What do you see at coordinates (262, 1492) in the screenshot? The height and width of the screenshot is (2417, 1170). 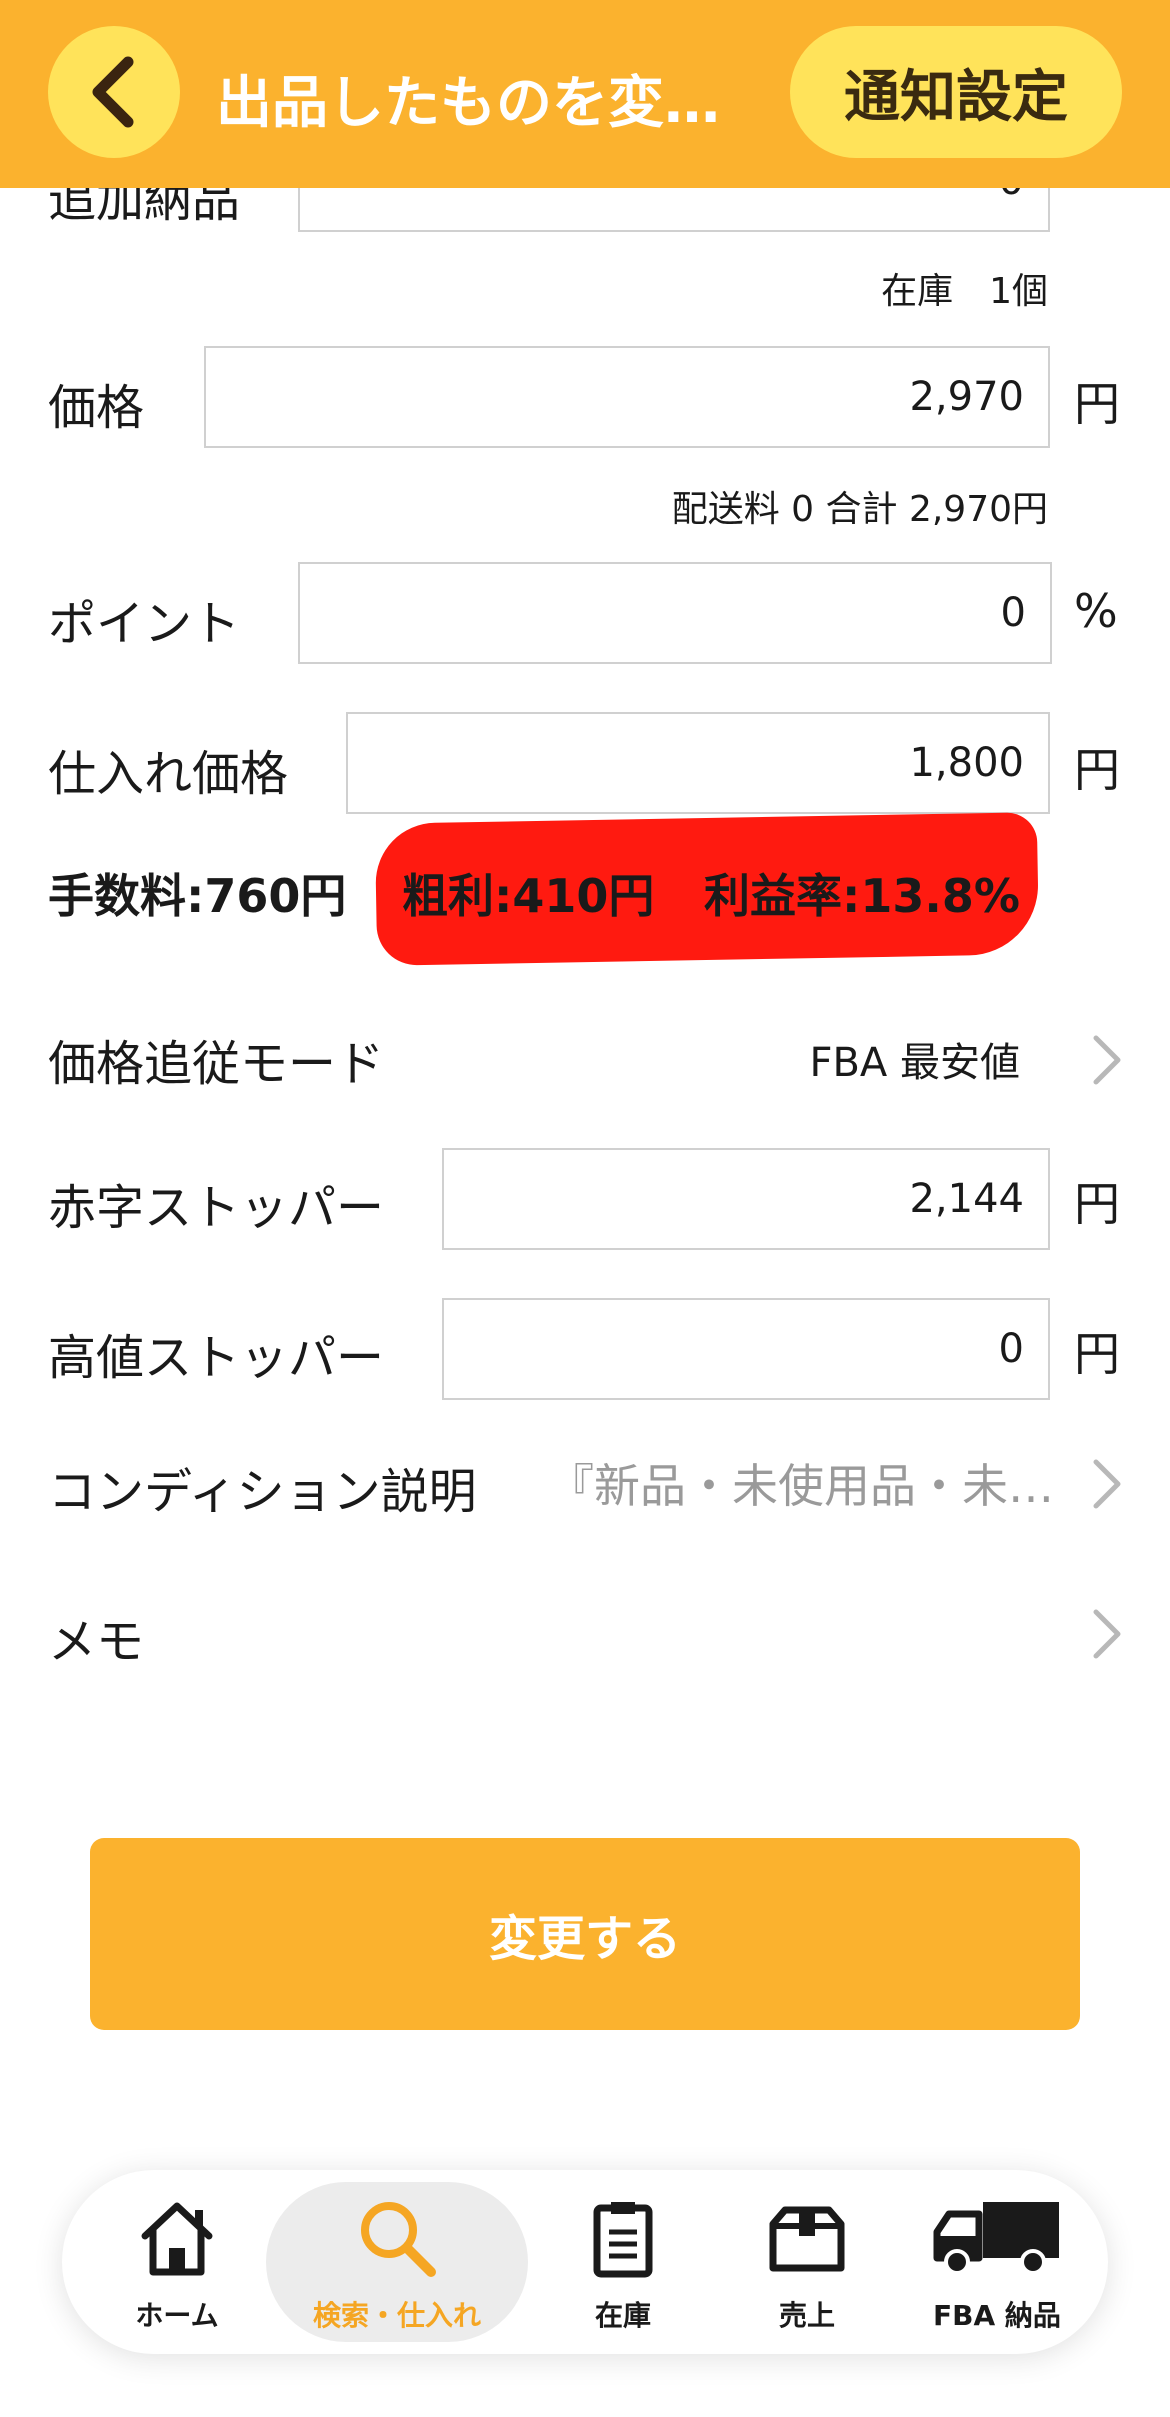 I see `condition-label: コンディション説明` at bounding box center [262, 1492].